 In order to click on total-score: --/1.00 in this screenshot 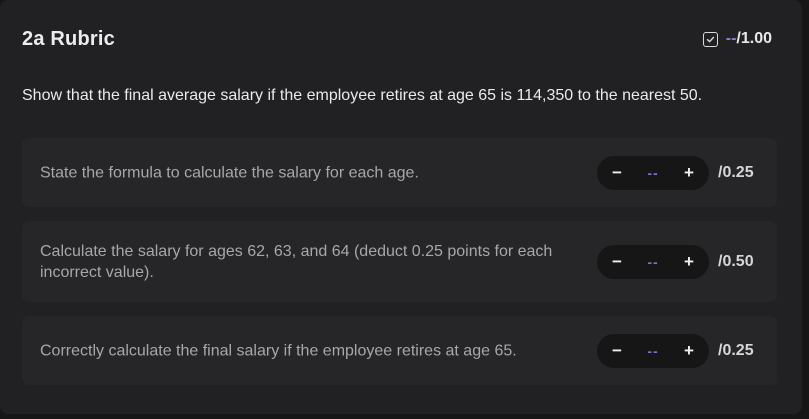, I will do `click(737, 39)`.